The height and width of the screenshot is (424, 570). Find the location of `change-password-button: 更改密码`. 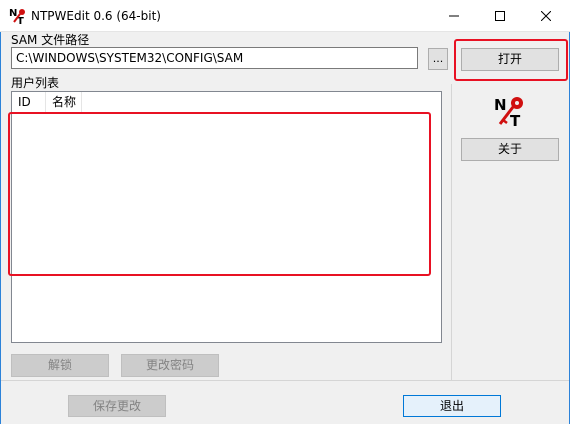

change-password-button: 更改密码 is located at coordinates (170, 365).